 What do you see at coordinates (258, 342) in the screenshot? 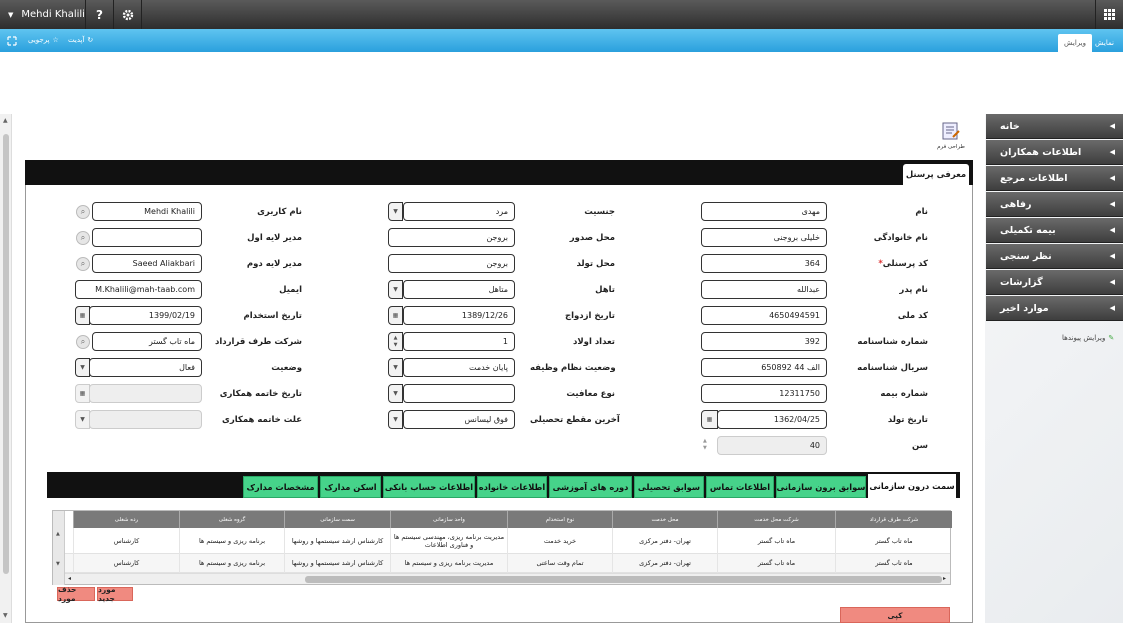
I see `label-text: شرکت طرف قرارداد` at bounding box center [258, 342].